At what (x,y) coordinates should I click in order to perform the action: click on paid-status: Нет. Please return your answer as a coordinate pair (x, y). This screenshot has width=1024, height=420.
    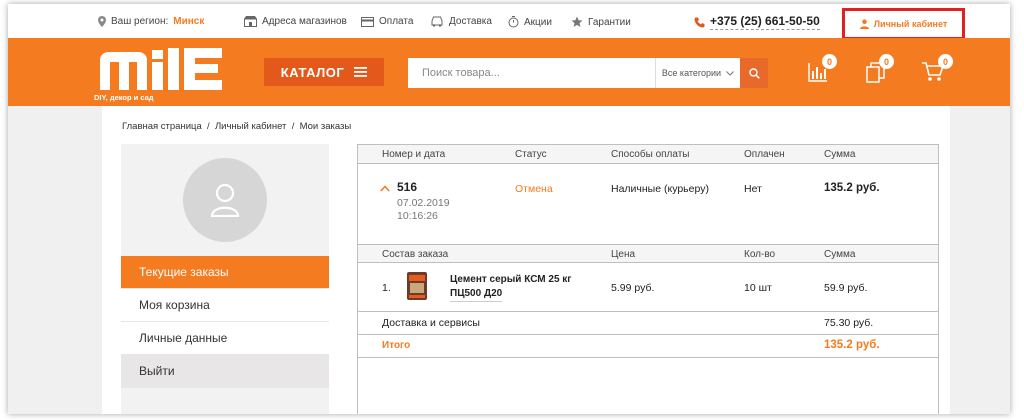
    Looking at the image, I should click on (753, 189).